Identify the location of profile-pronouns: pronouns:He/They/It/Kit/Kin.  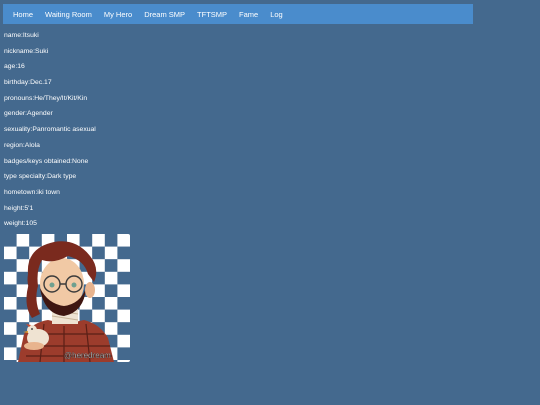
(46, 98).